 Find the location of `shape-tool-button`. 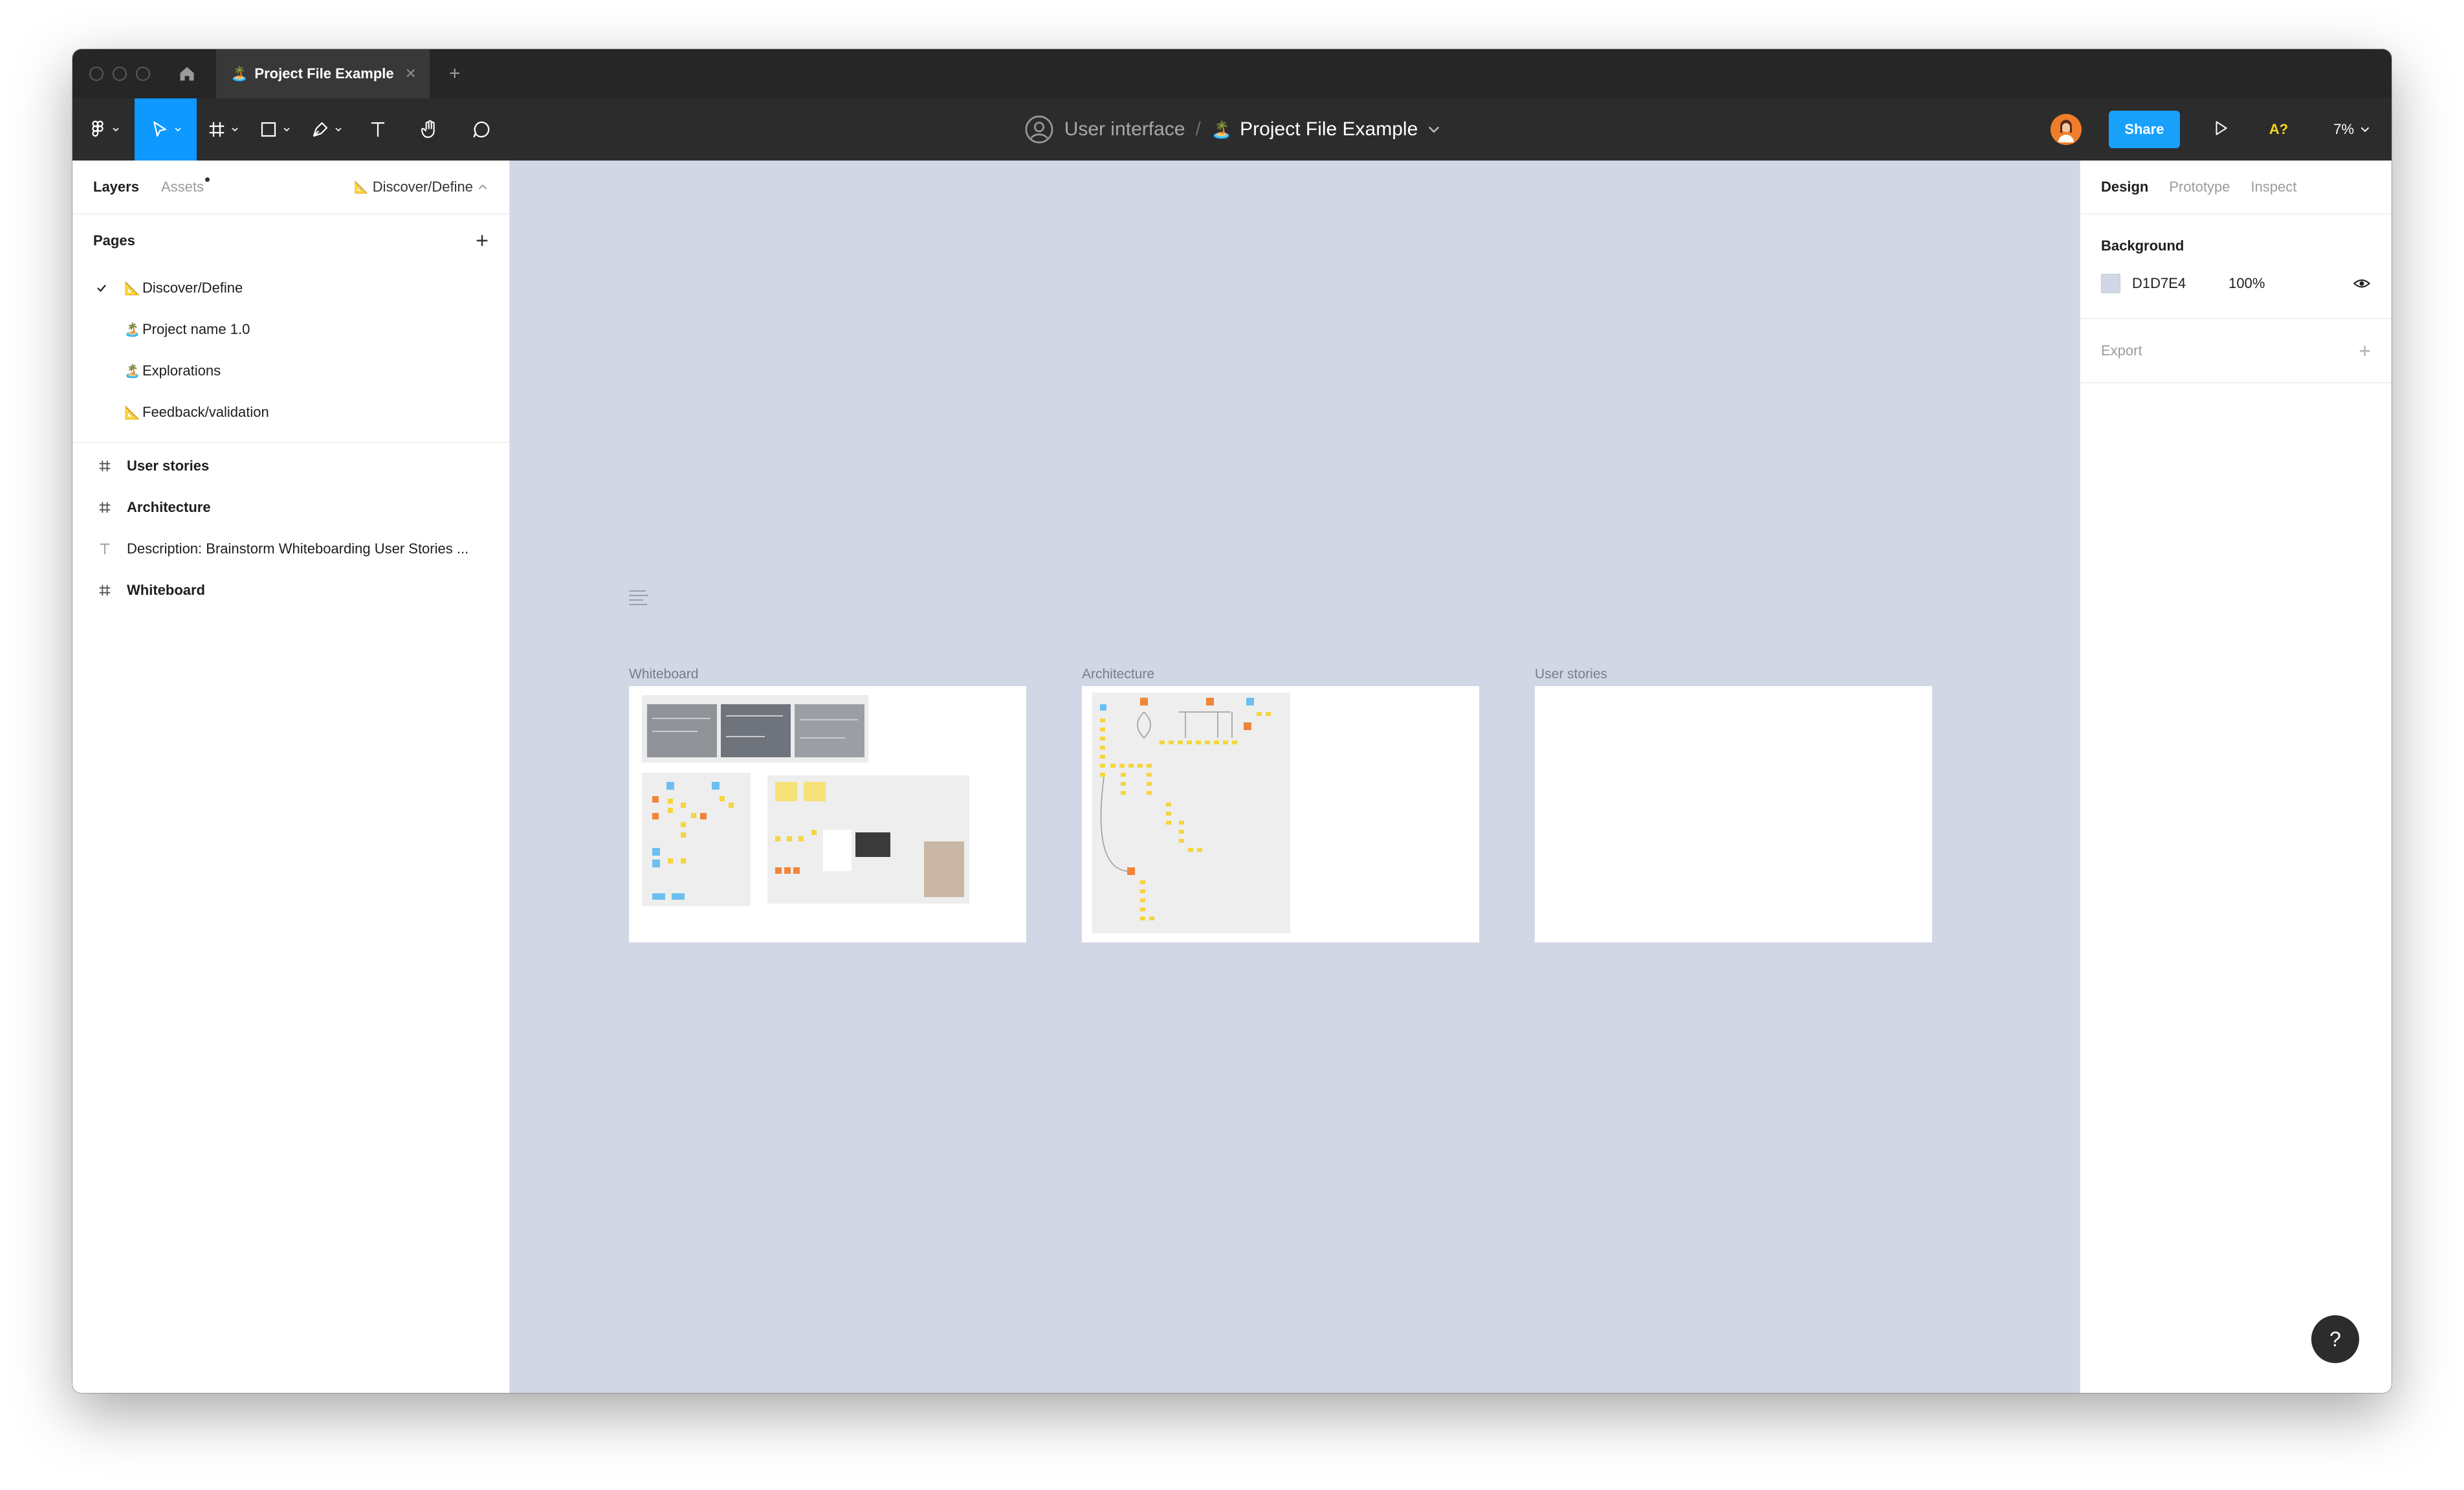

shape-tool-button is located at coordinates (274, 129).